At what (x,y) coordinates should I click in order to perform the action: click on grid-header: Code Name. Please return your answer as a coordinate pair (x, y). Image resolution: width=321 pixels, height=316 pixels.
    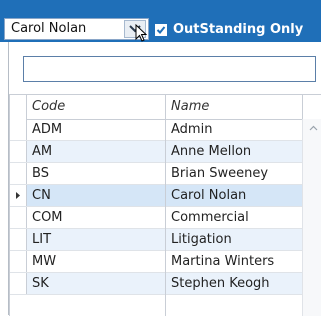
    Looking at the image, I should click on (156, 107).